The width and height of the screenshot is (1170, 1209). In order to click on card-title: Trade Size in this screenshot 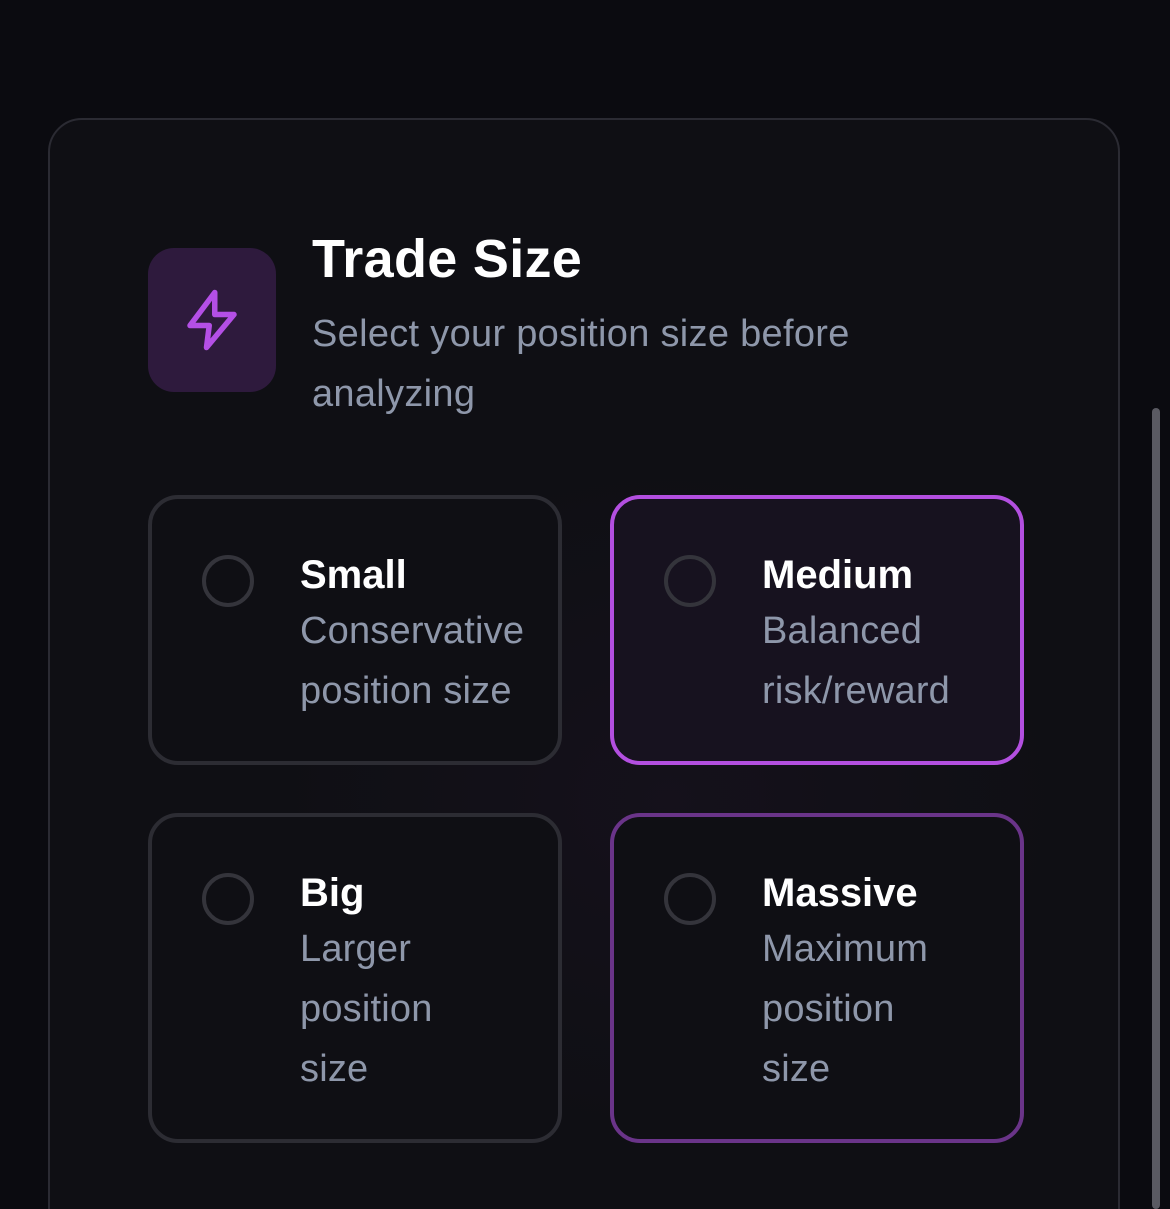, I will do `click(447, 259)`.